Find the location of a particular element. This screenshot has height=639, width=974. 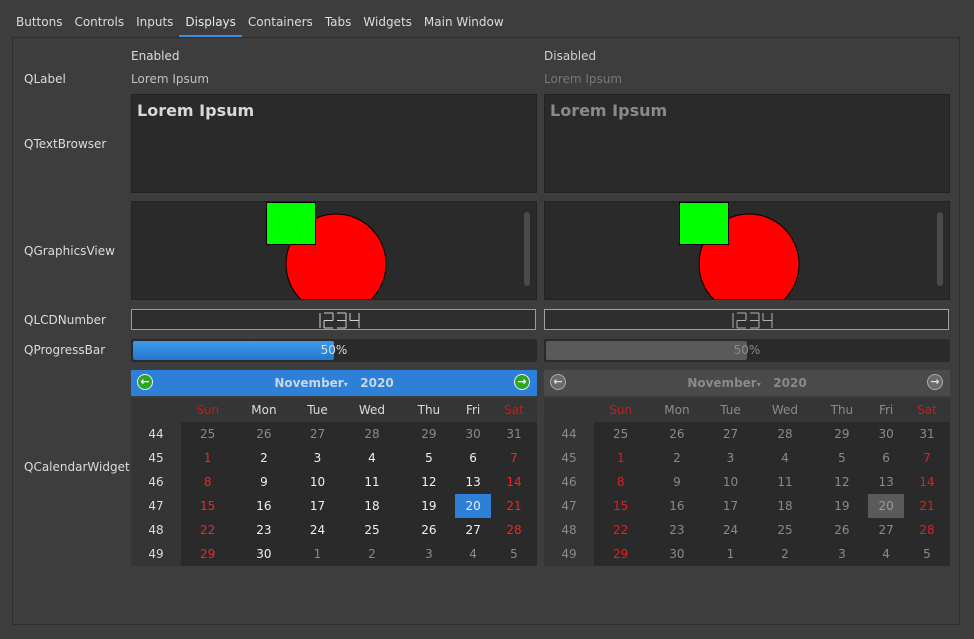

calendar-nav-bar: ← November▾ 2020 → is located at coordinates (747, 383).